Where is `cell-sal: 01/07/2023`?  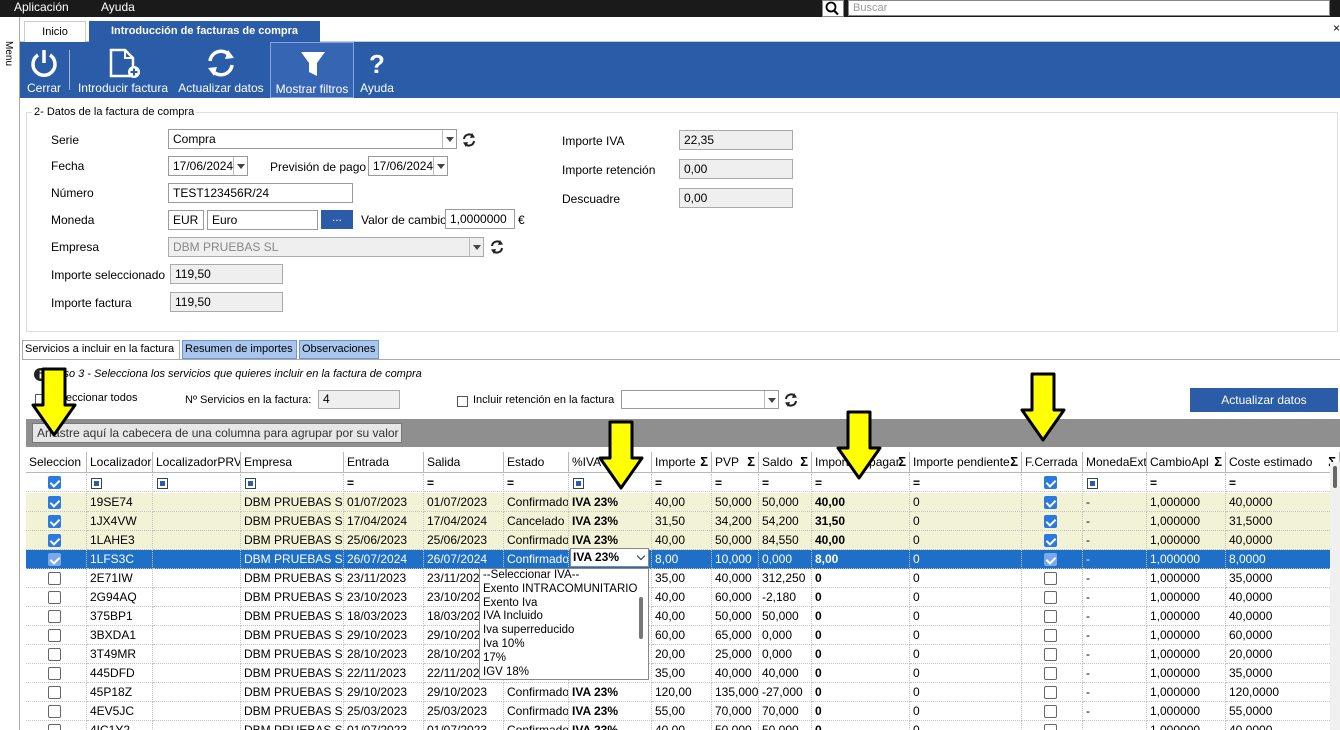 cell-sal: 01/07/2023 is located at coordinates (464, 725).